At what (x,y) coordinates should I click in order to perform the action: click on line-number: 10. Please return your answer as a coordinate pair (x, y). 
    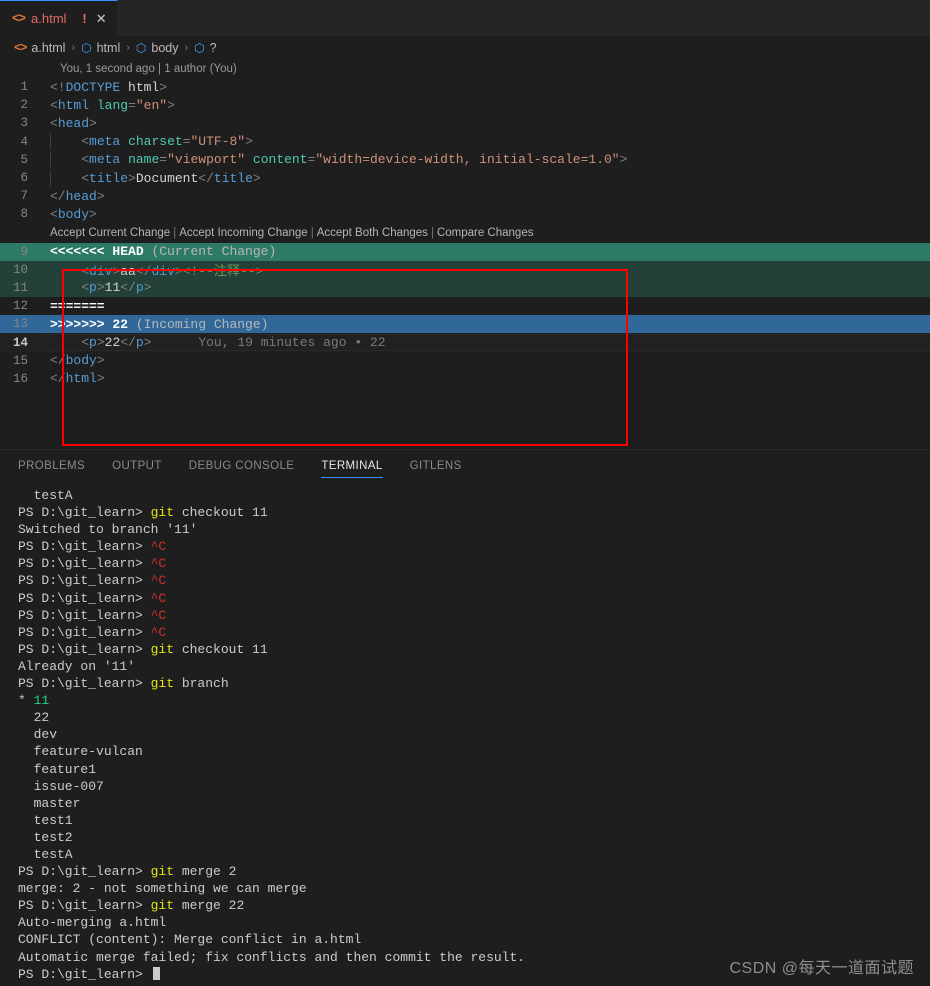
    Looking at the image, I should click on (20, 269).